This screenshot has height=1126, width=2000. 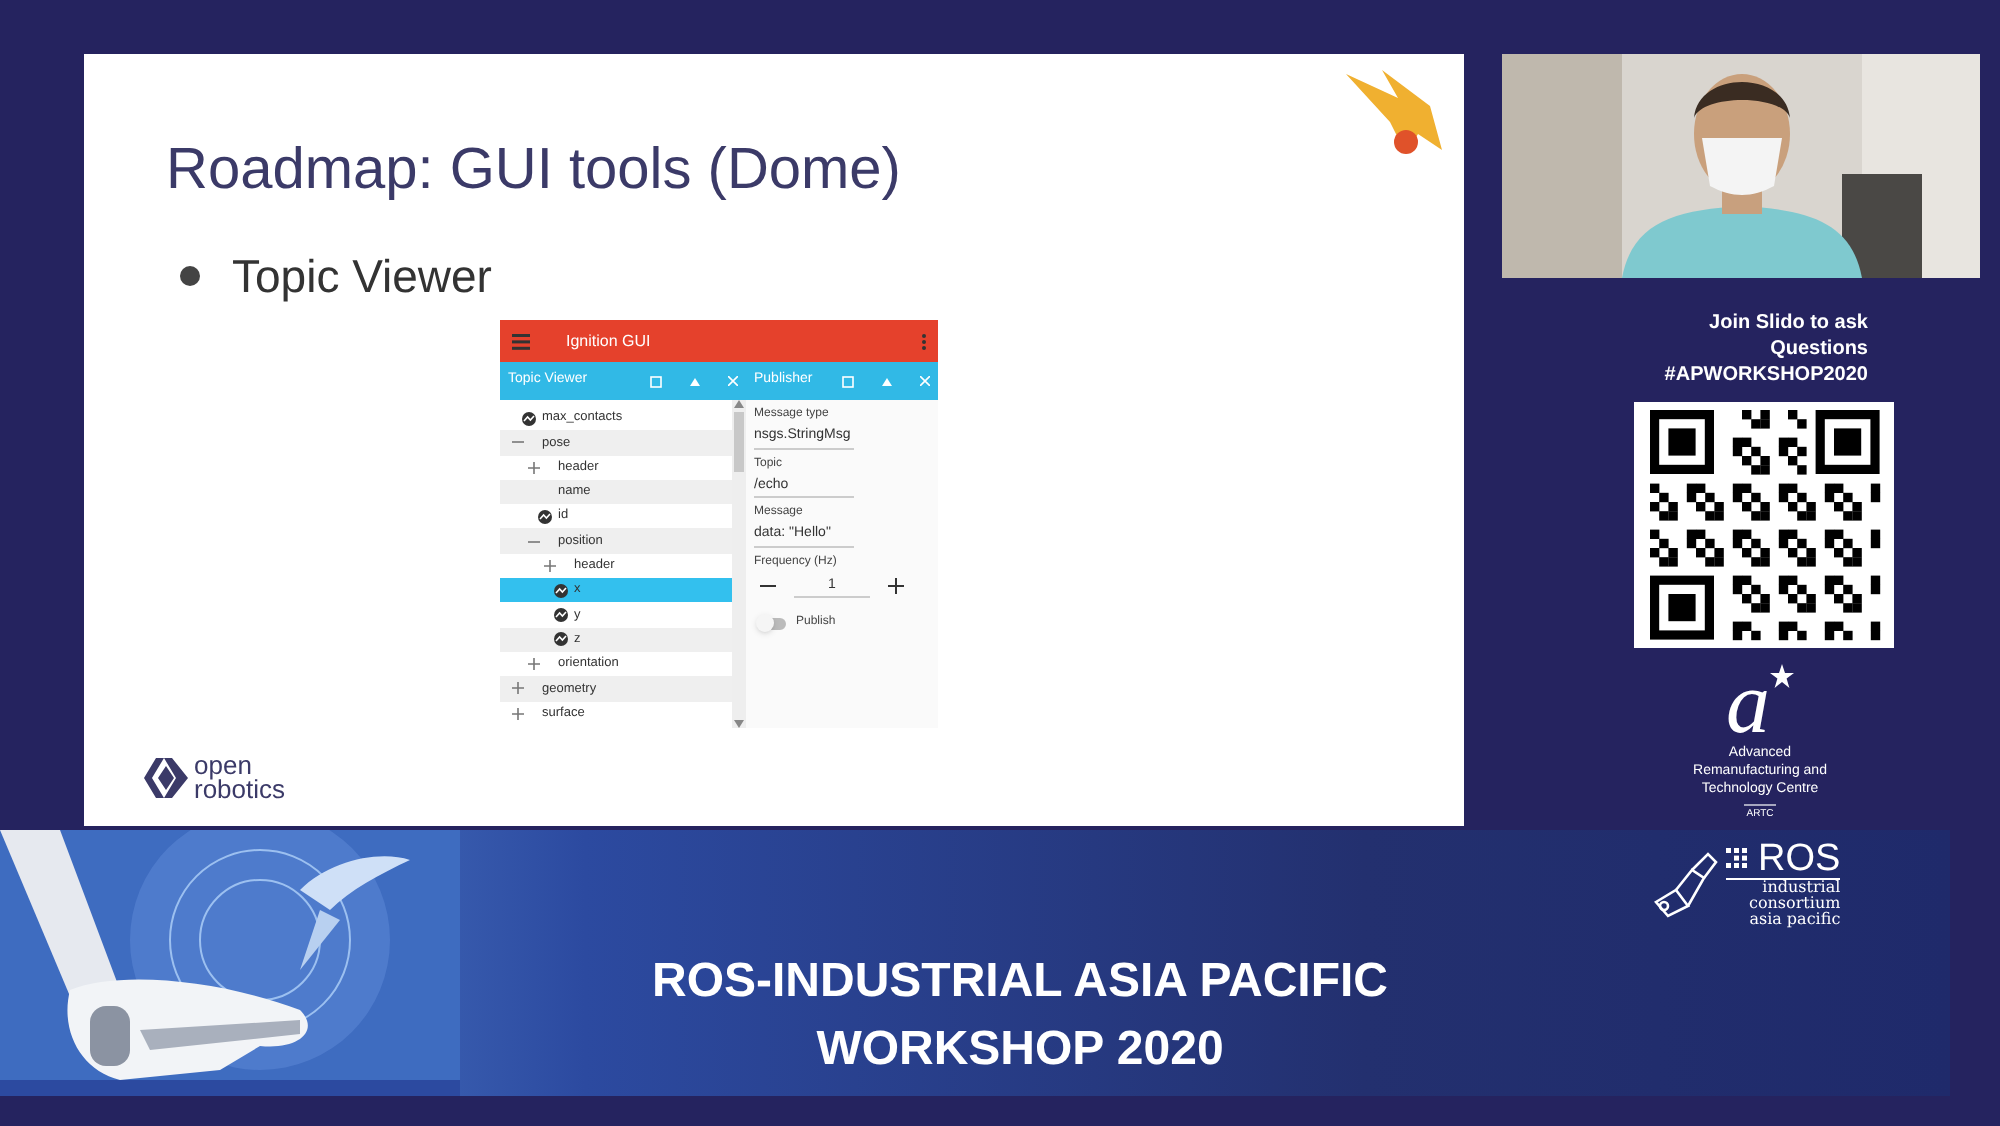 What do you see at coordinates (1020, 1050) in the screenshot?
I see `banner-title: WORKSHOP 2020` at bounding box center [1020, 1050].